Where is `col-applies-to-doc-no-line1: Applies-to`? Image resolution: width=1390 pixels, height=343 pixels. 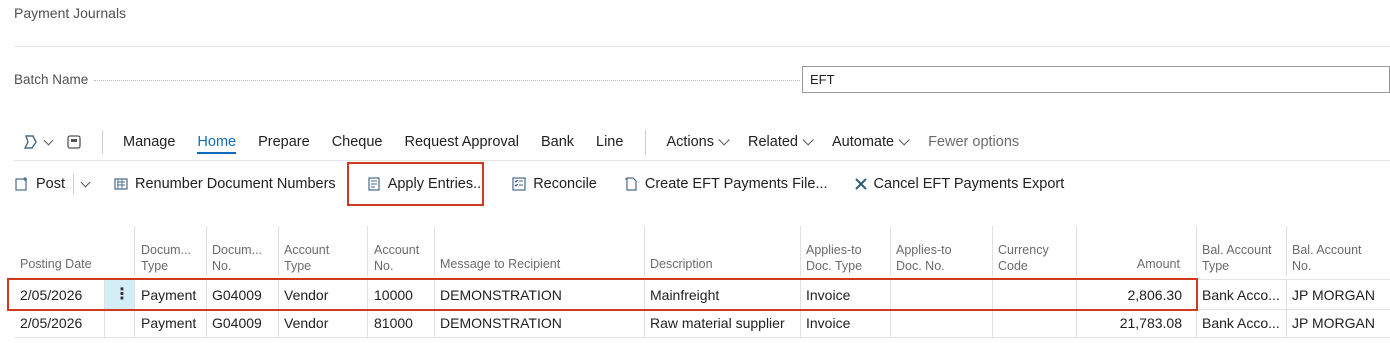 col-applies-to-doc-no-line1: Applies-to is located at coordinates (924, 250).